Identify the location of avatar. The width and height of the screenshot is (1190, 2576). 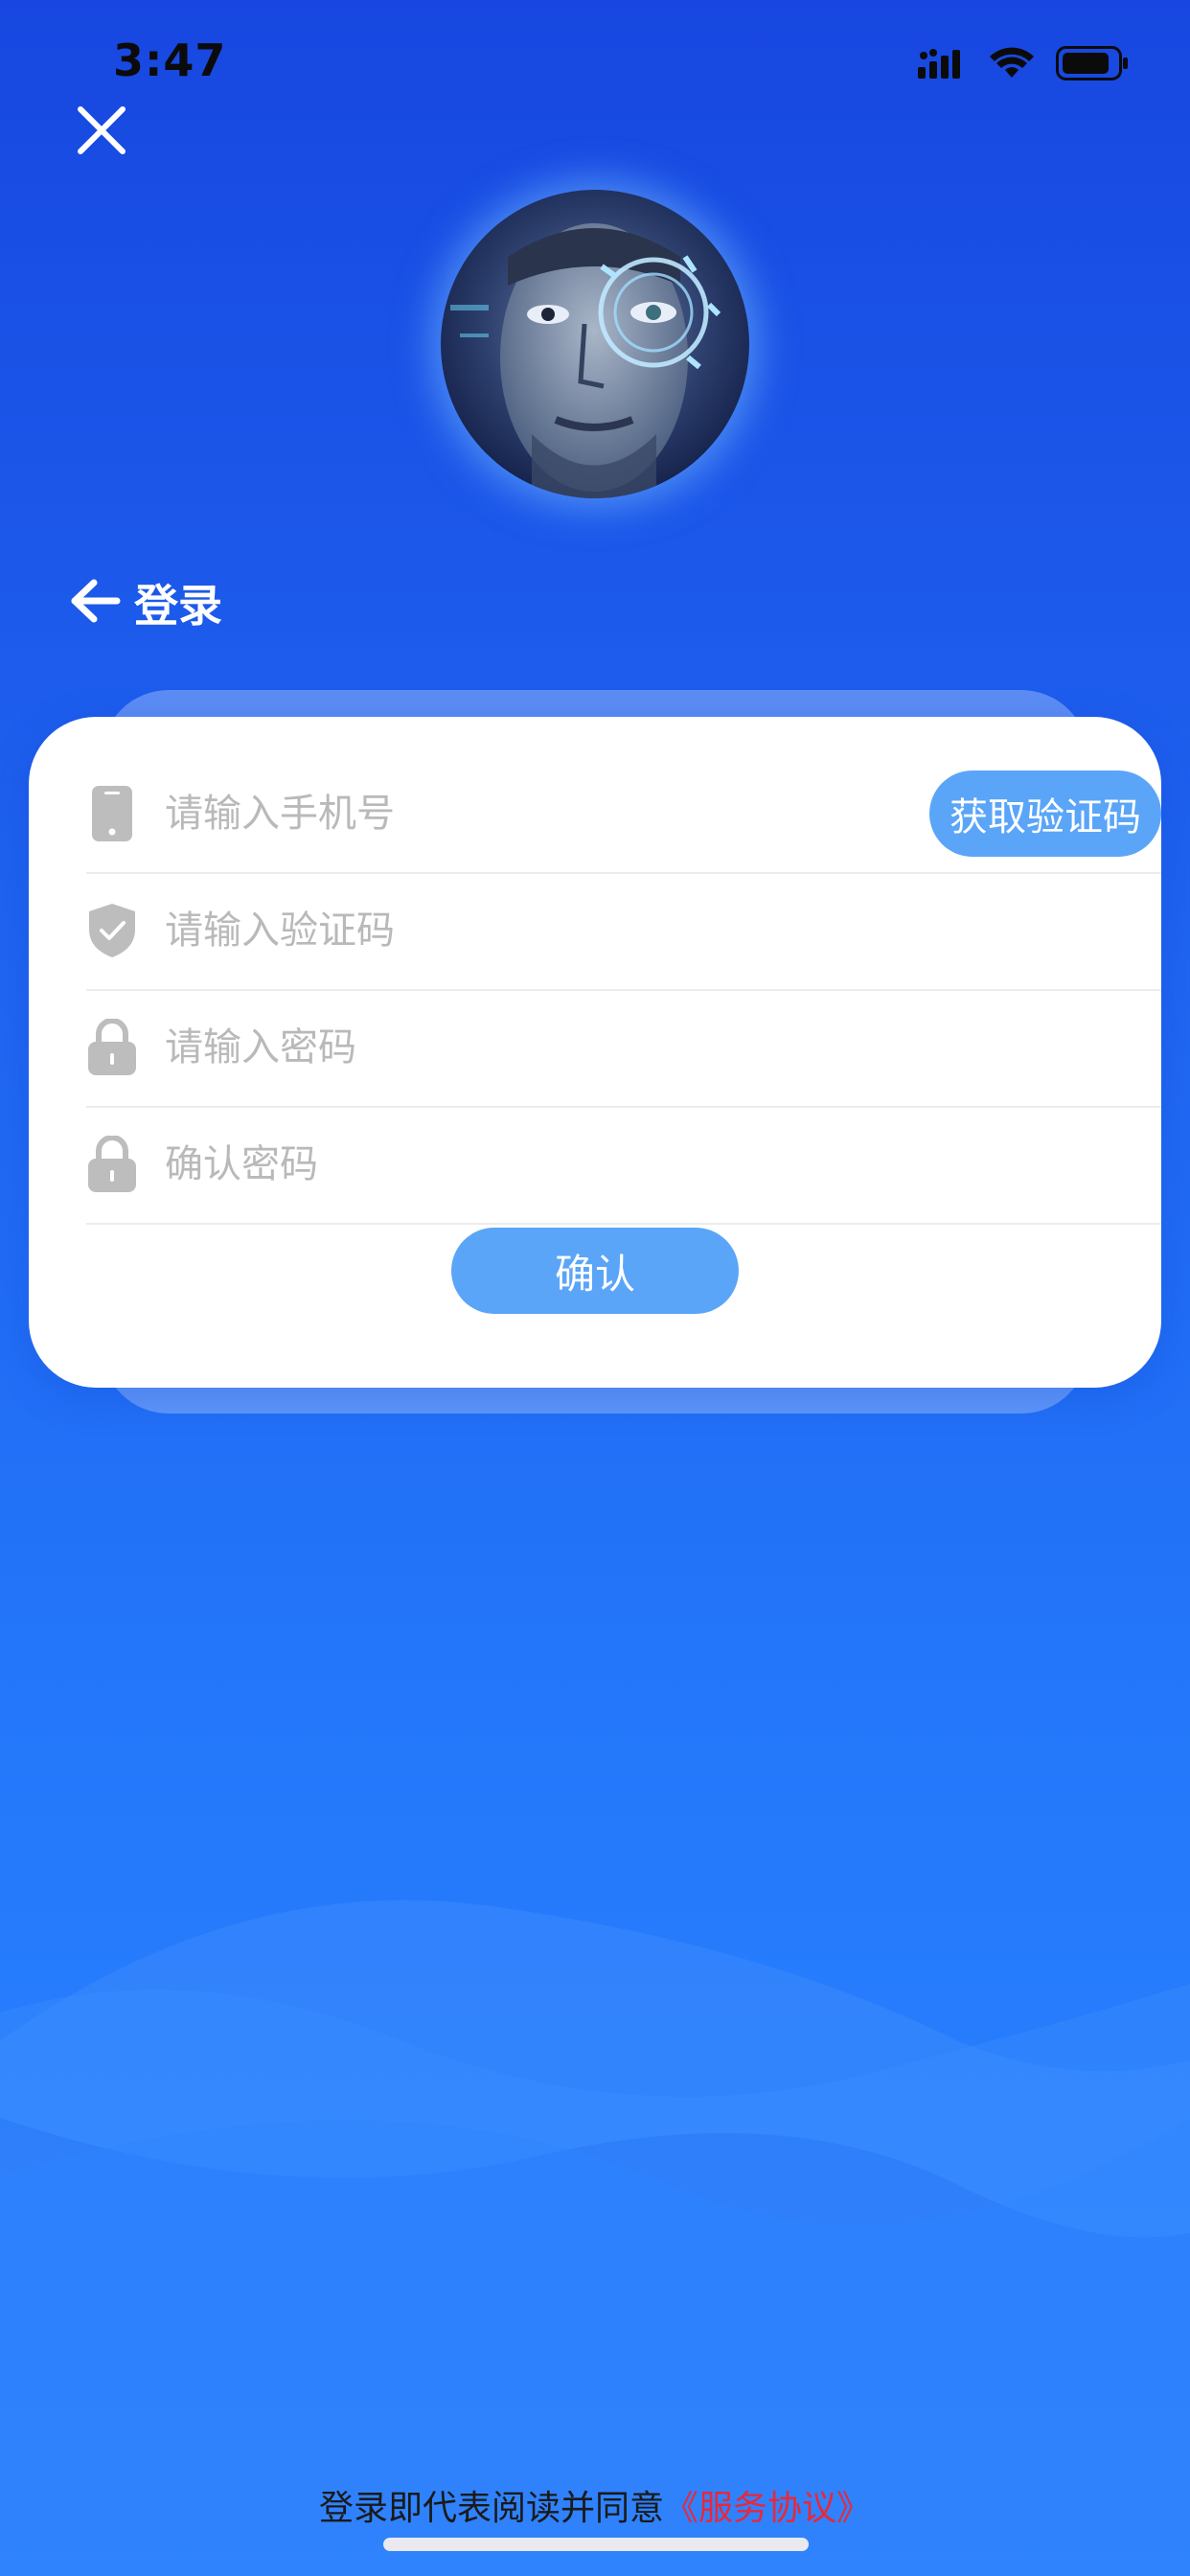
(595, 344).